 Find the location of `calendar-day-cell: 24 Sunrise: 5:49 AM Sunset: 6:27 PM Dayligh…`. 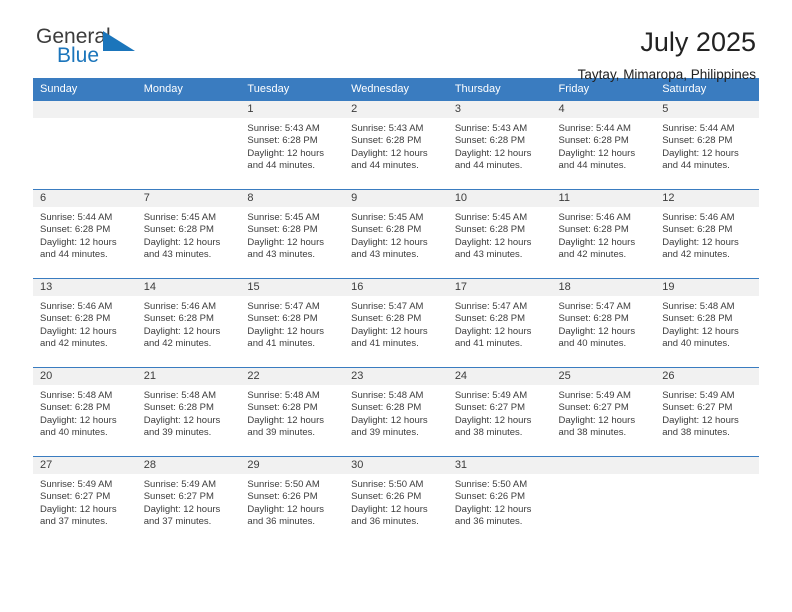

calendar-day-cell: 24 Sunrise: 5:49 AM Sunset: 6:27 PM Dayligh… is located at coordinates (499, 412).